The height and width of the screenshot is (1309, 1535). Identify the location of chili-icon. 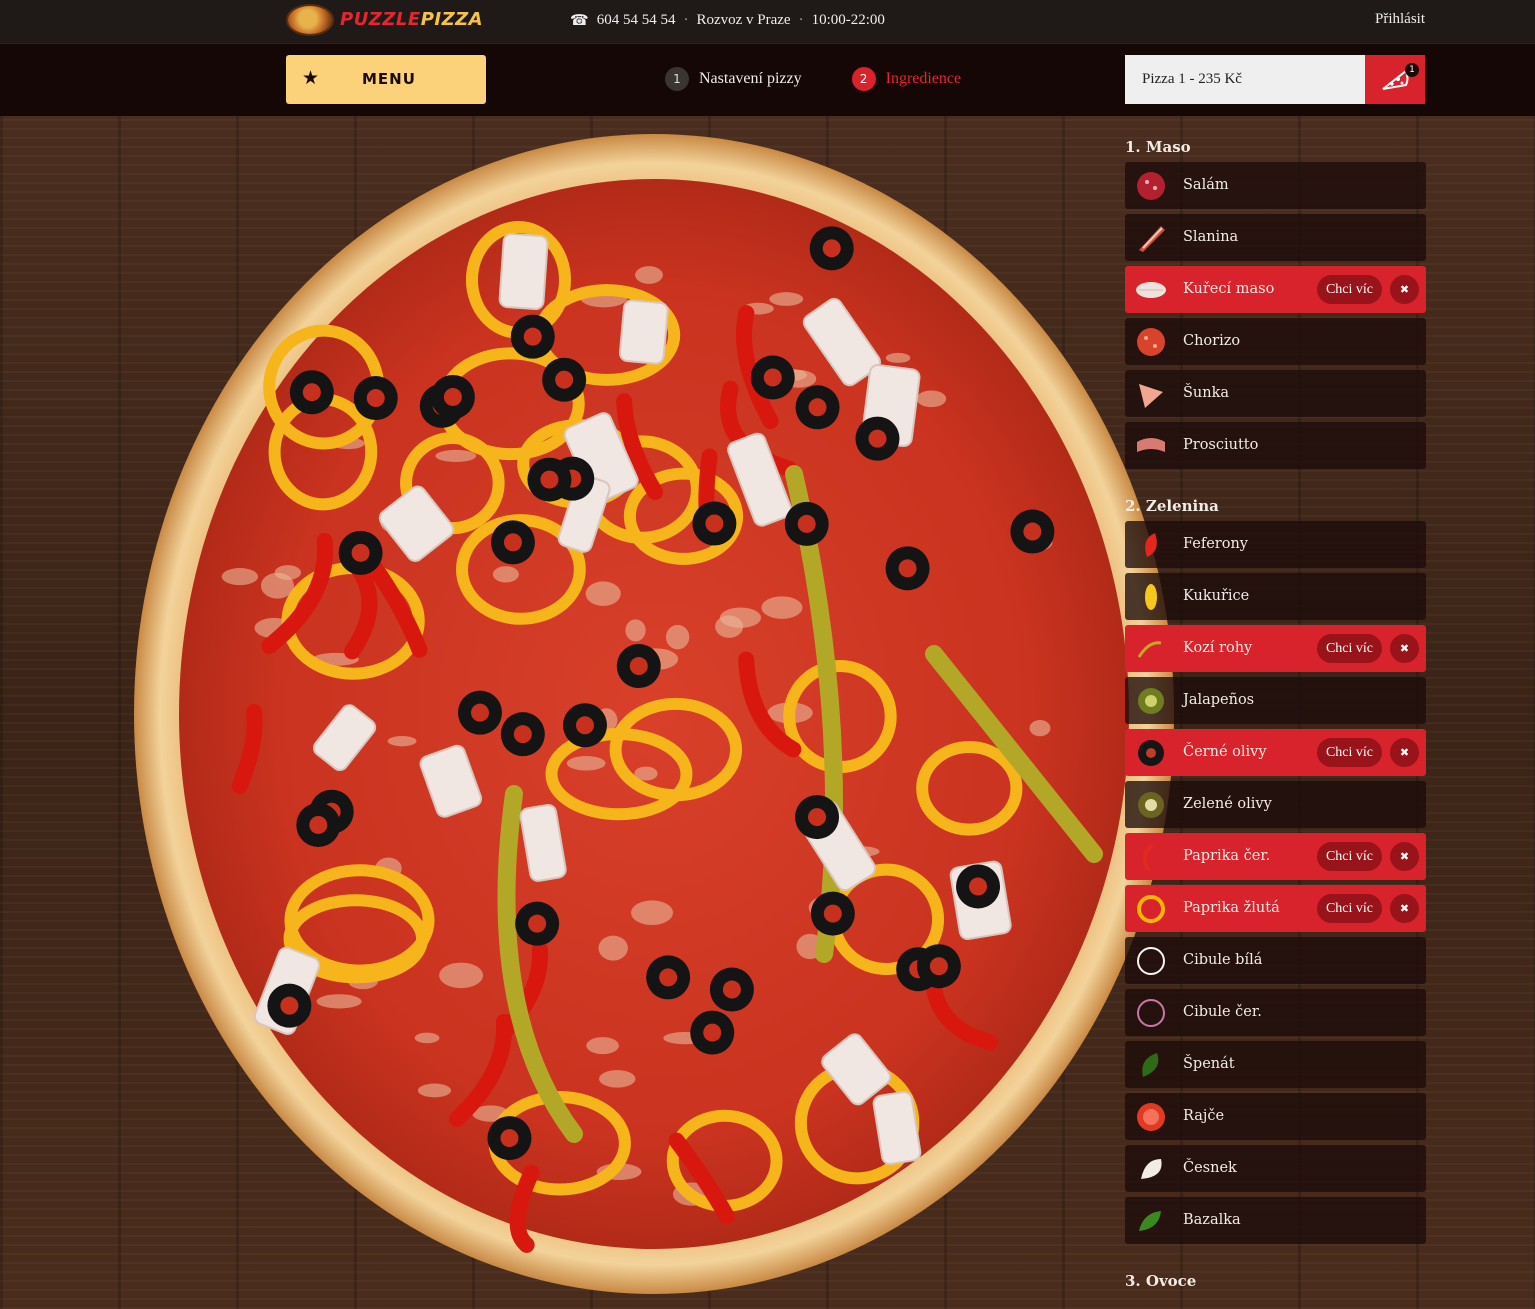
(1151, 545).